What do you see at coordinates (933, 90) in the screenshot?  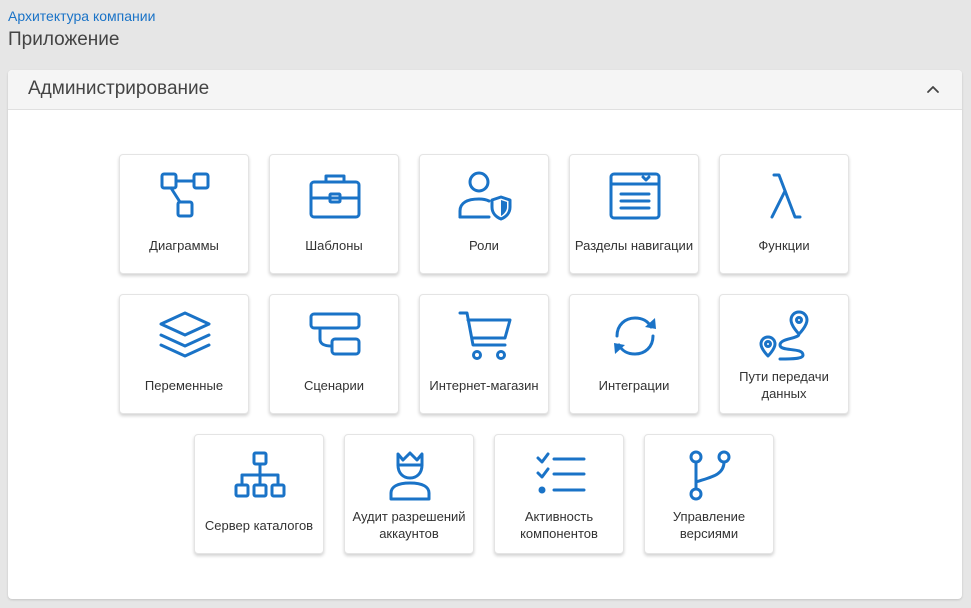 I see `chevron-up-icon` at bounding box center [933, 90].